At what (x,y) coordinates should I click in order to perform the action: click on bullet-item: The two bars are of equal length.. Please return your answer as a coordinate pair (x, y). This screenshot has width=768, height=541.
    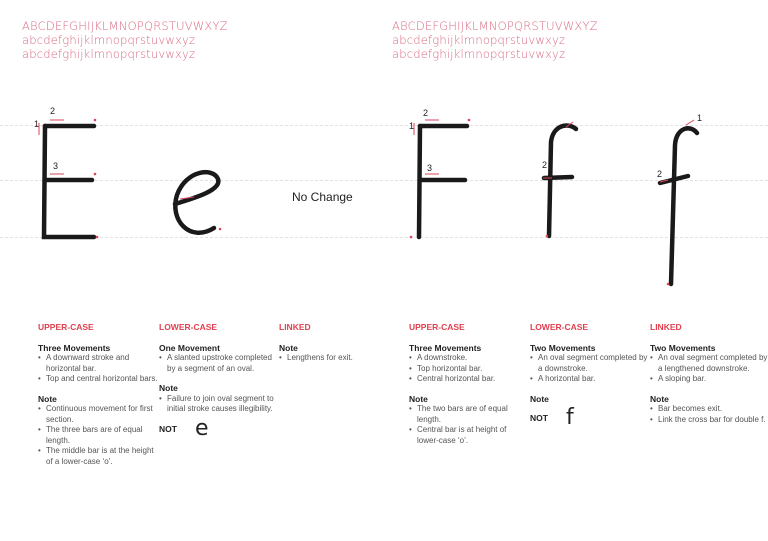
    Looking at the image, I should click on (469, 414).